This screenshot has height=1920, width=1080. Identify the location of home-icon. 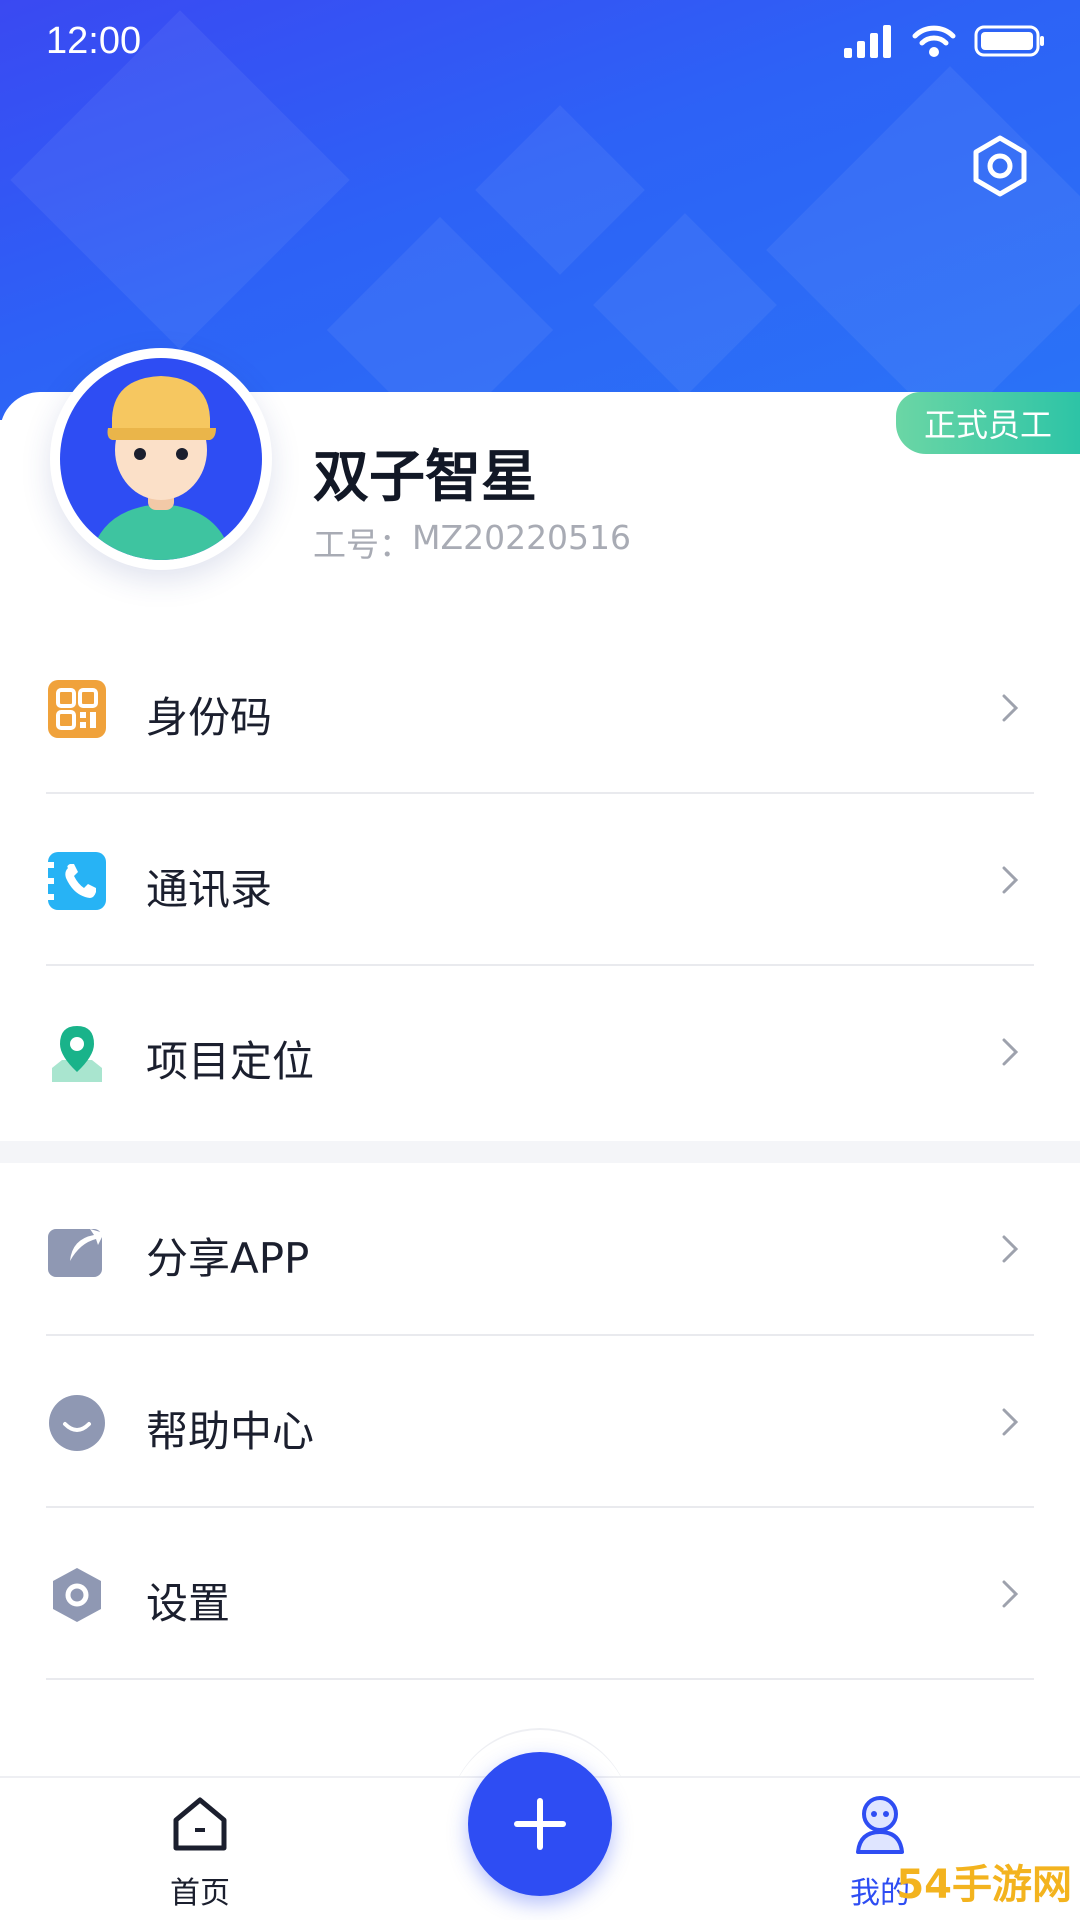
(200, 1824).